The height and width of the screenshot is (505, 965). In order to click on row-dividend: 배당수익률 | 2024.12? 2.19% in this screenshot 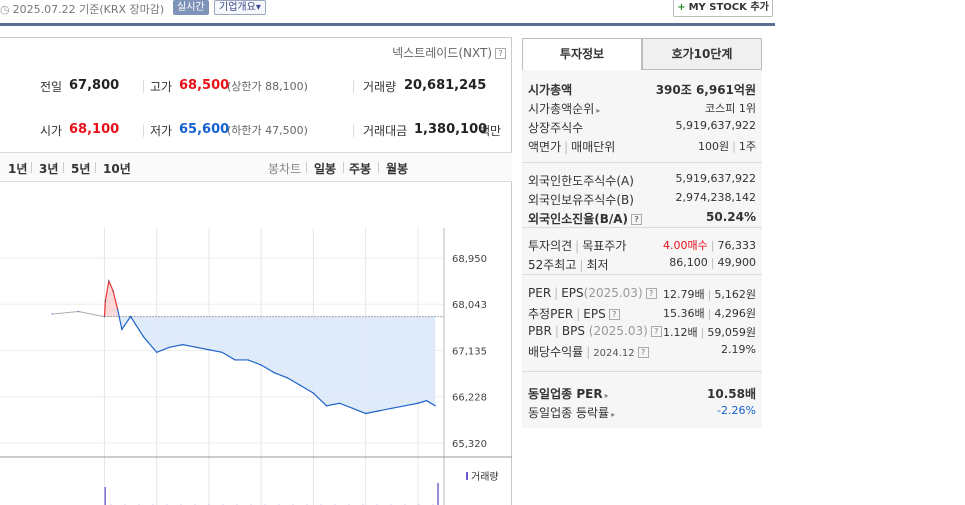, I will do `click(642, 352)`.